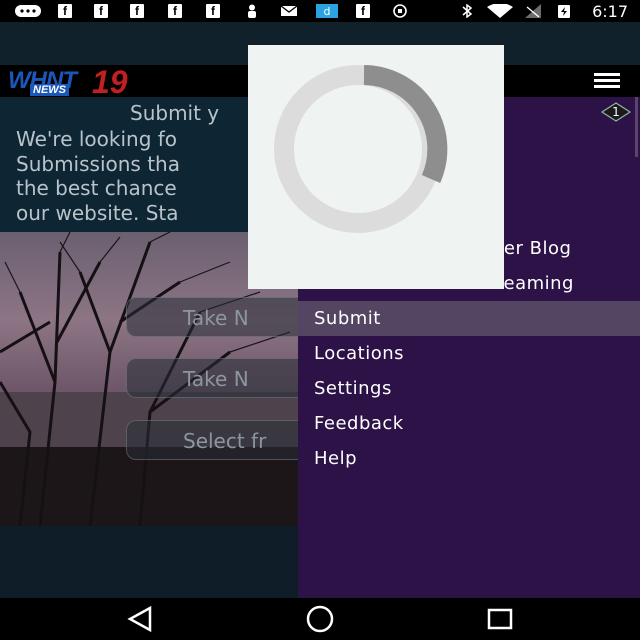  What do you see at coordinates (469, 388) in the screenshot?
I see `menu-item-settings: Settings` at bounding box center [469, 388].